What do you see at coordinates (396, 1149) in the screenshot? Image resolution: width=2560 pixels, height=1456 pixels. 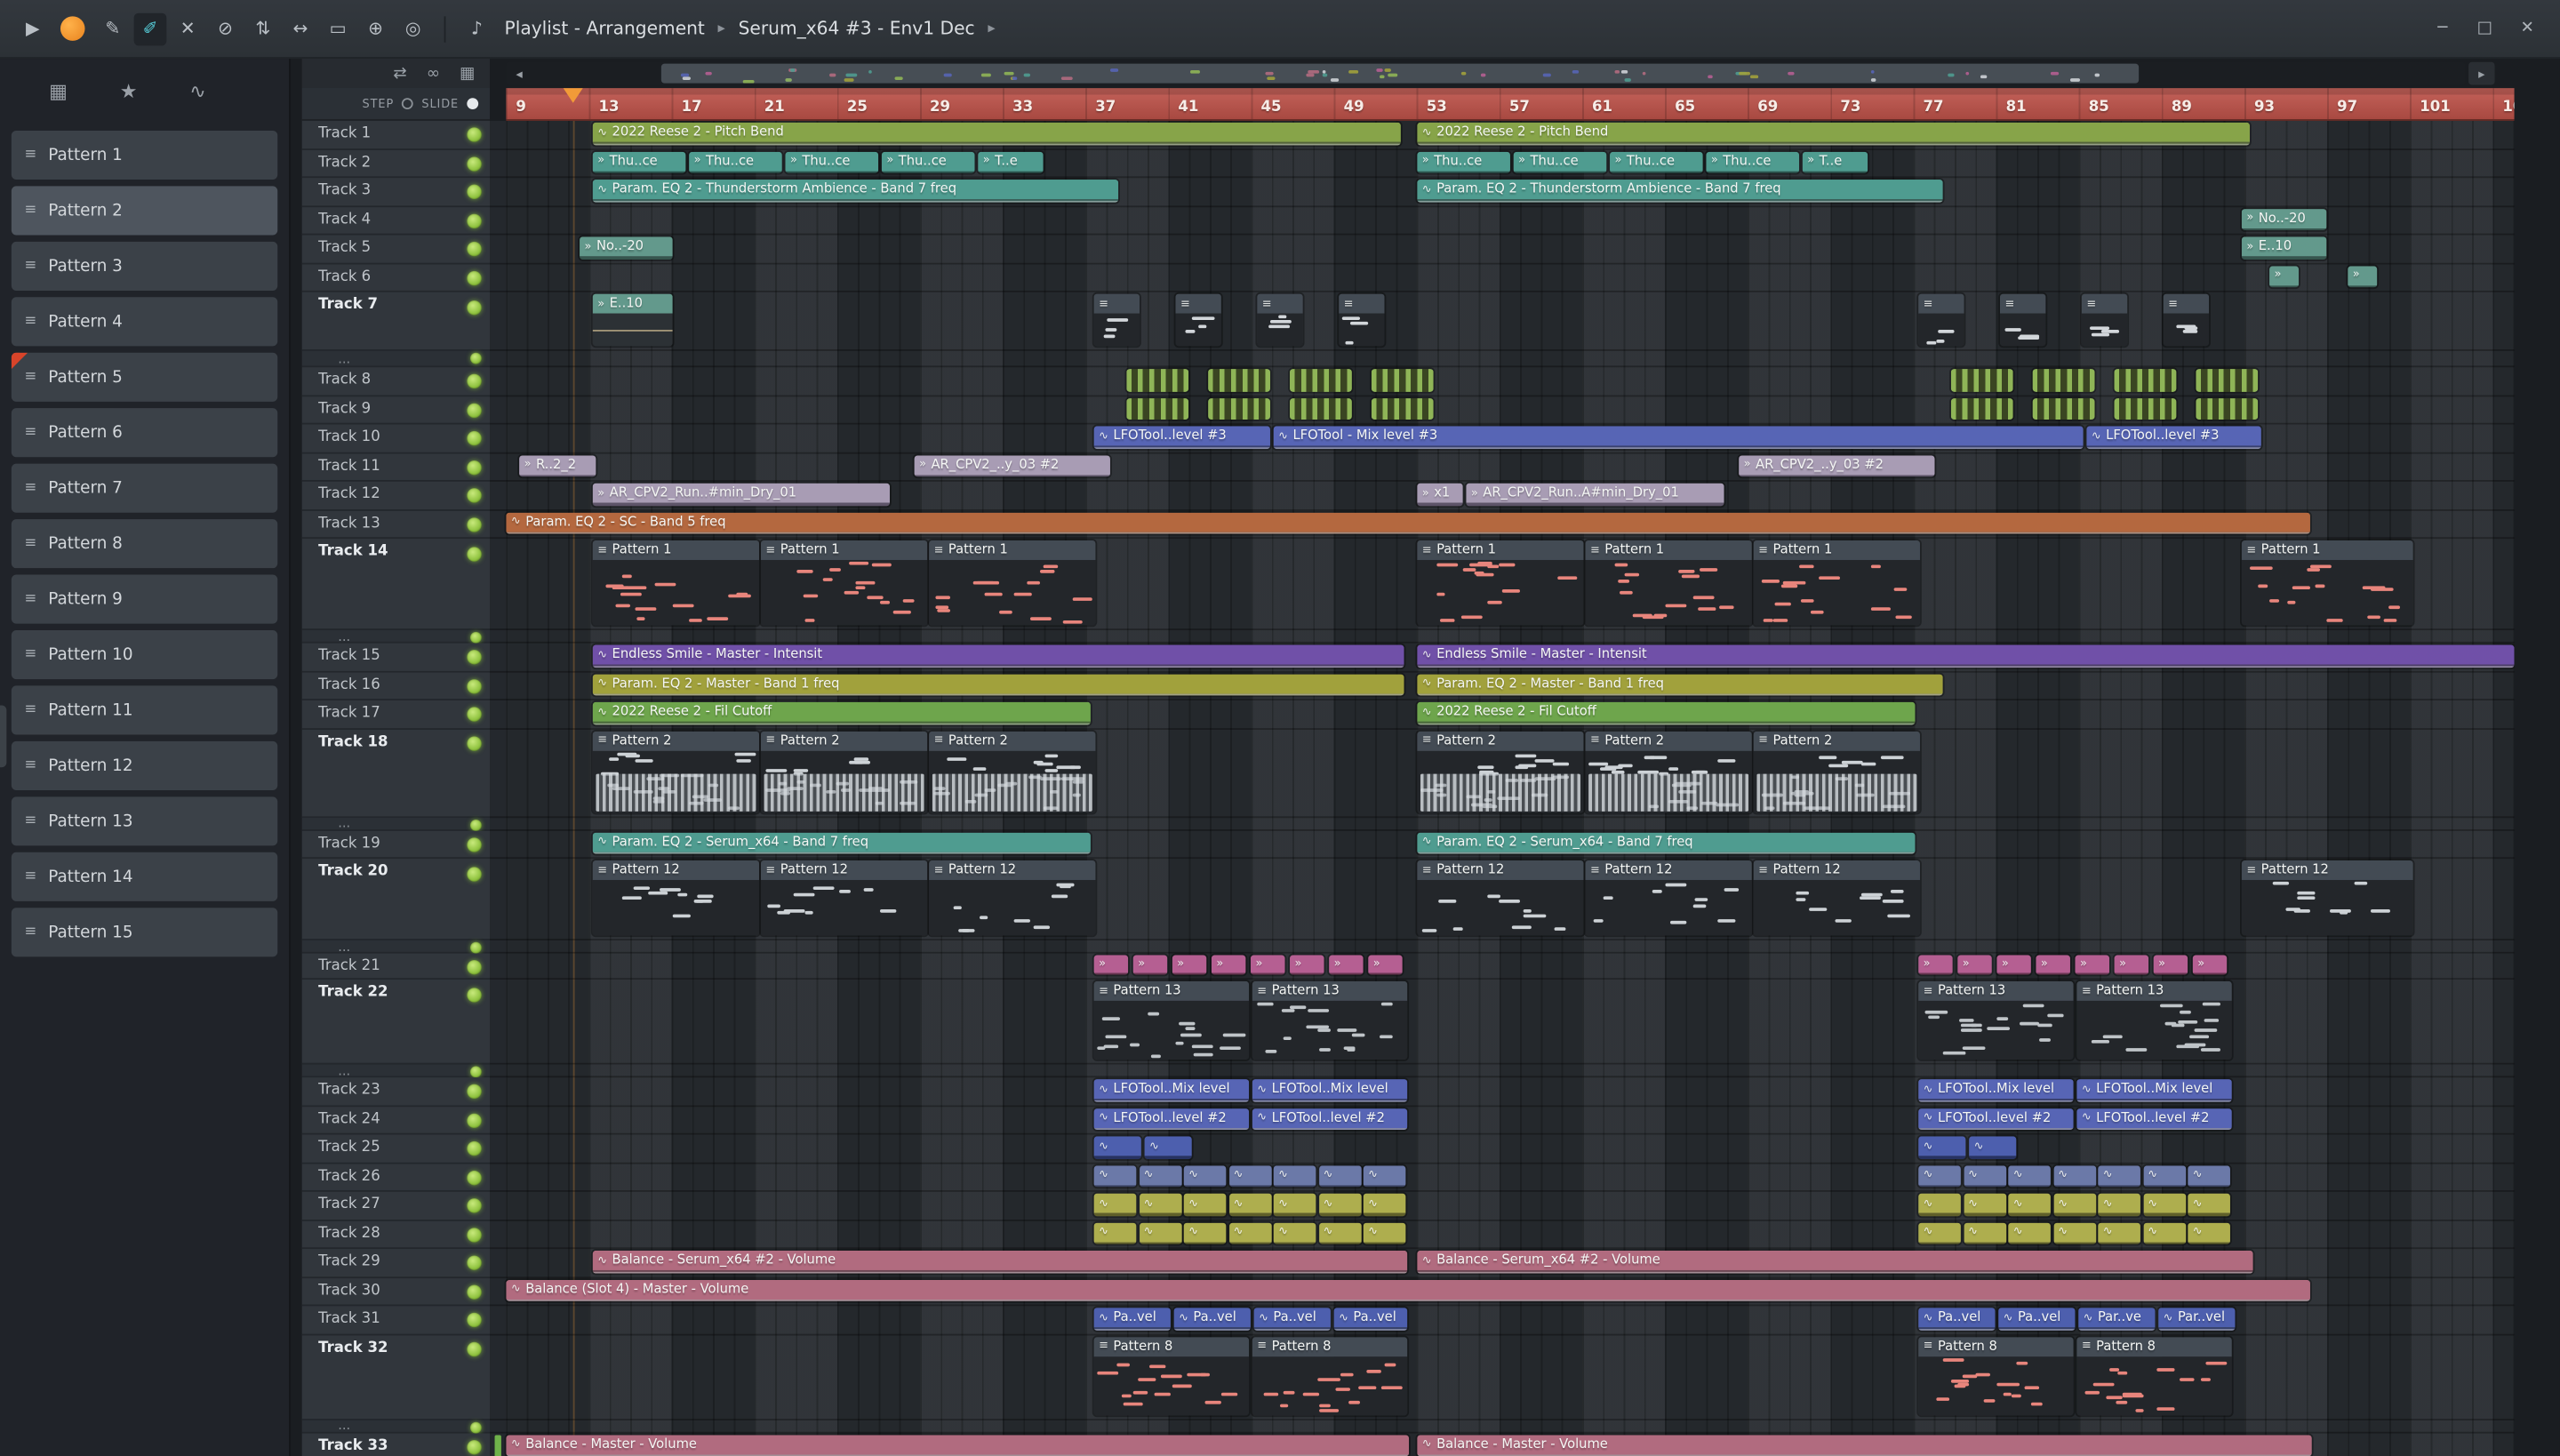 I see `track-header: Track 25` at bounding box center [396, 1149].